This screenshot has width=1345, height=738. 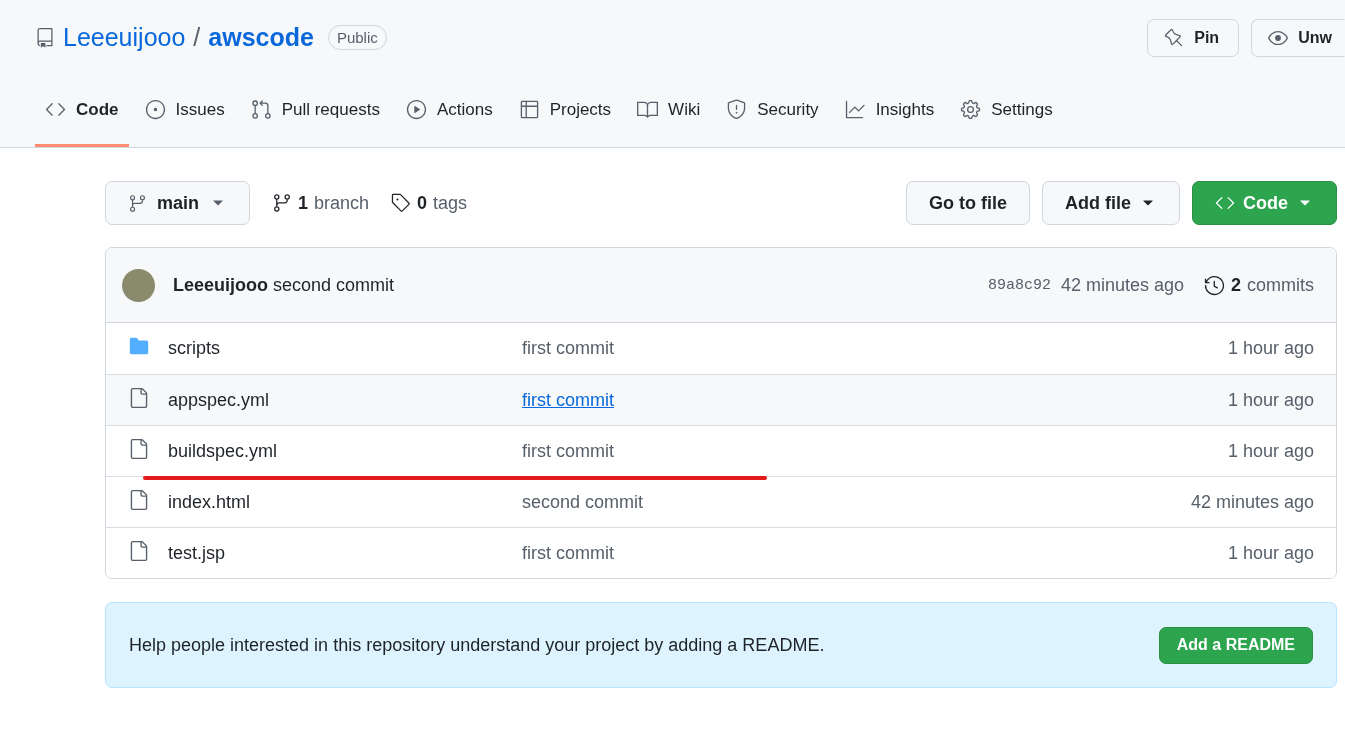 I want to click on file-row: appspec.yml first commit 1 hour ago, so click(x=721, y=399).